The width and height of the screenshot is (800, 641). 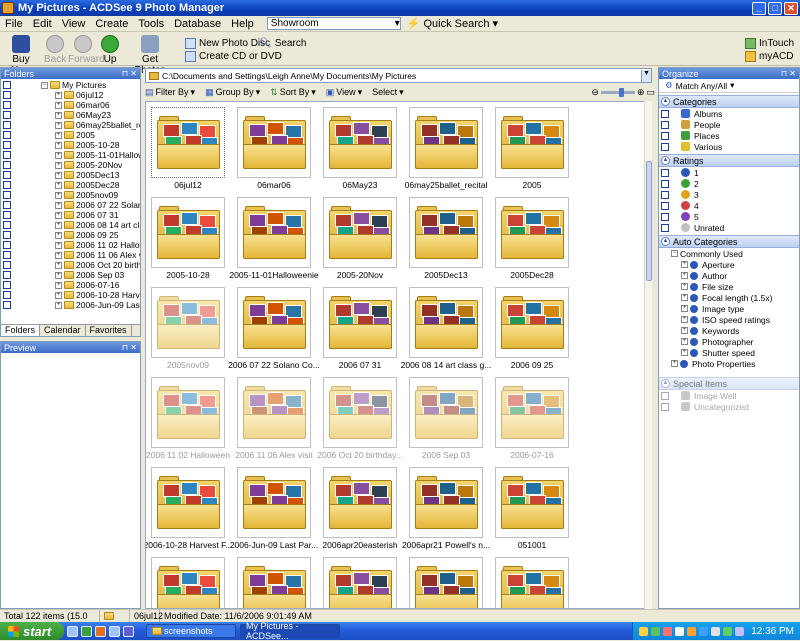 What do you see at coordinates (595, 92) in the screenshot?
I see `zoom-out-icon: ⊖` at bounding box center [595, 92].